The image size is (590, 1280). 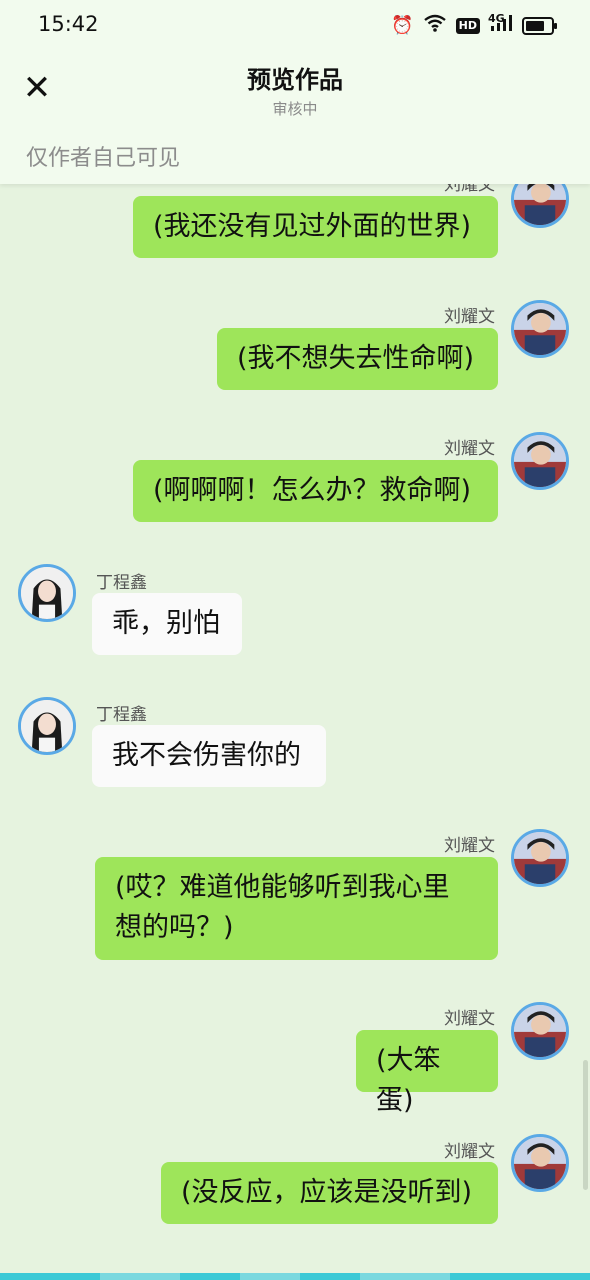 I want to click on status-icons: ⏰ HD 4G, so click(x=474, y=25).